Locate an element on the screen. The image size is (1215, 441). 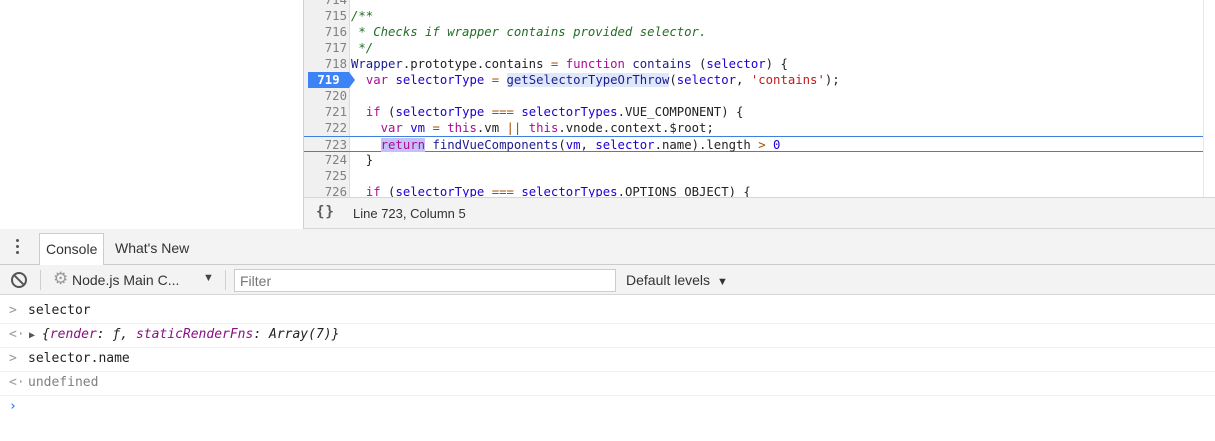
line-number: 724 is located at coordinates (325, 160).